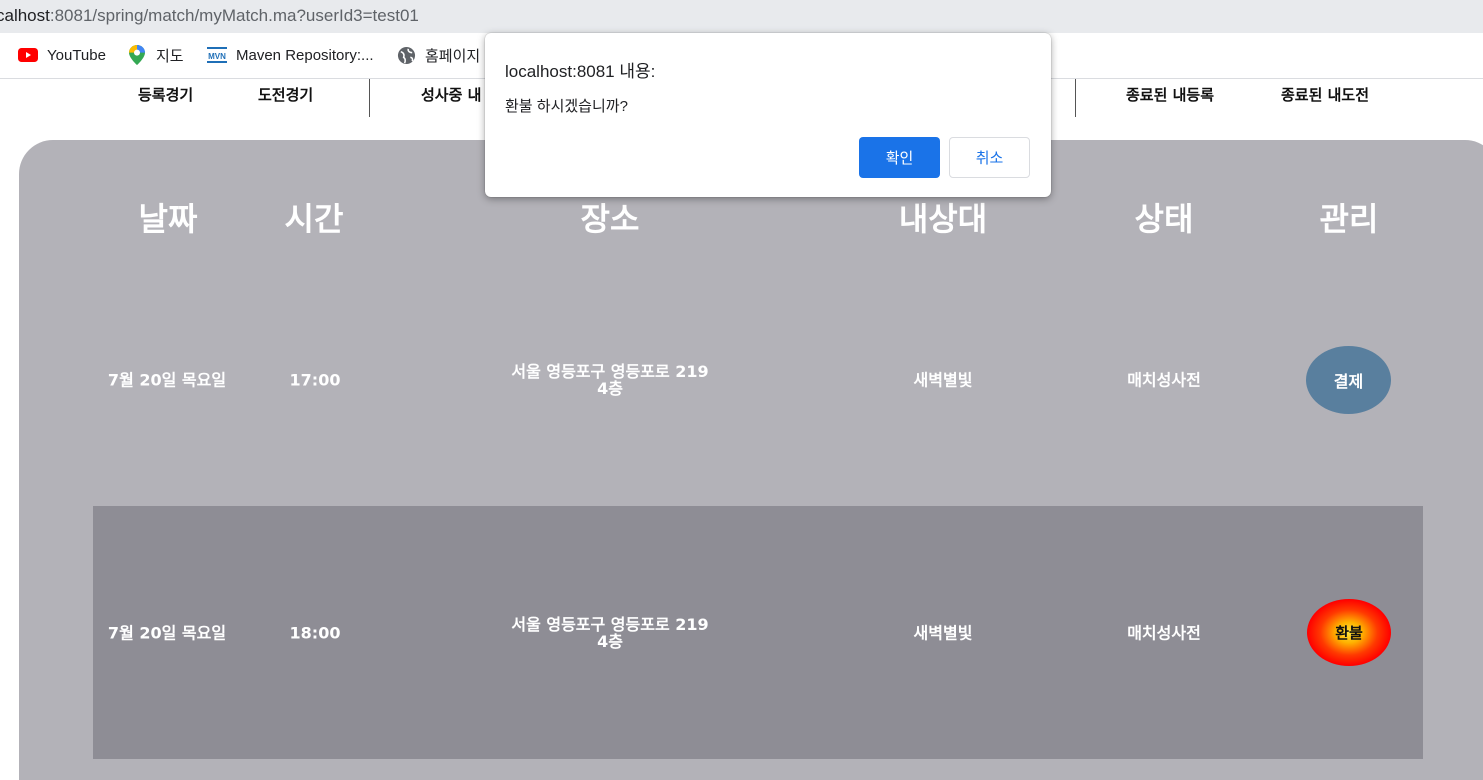 Image resolution: width=1483 pixels, height=780 pixels. I want to click on header-place: 장소, so click(610, 219).